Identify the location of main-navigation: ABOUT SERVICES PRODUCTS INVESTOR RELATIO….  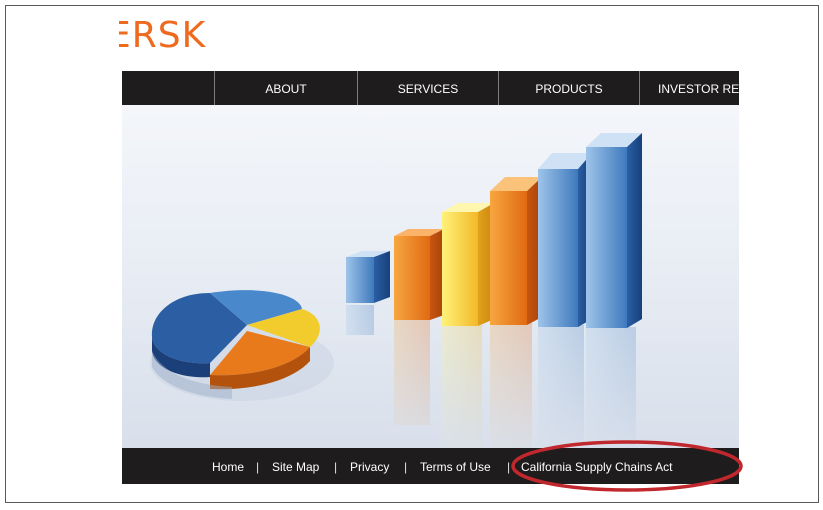
(430, 88).